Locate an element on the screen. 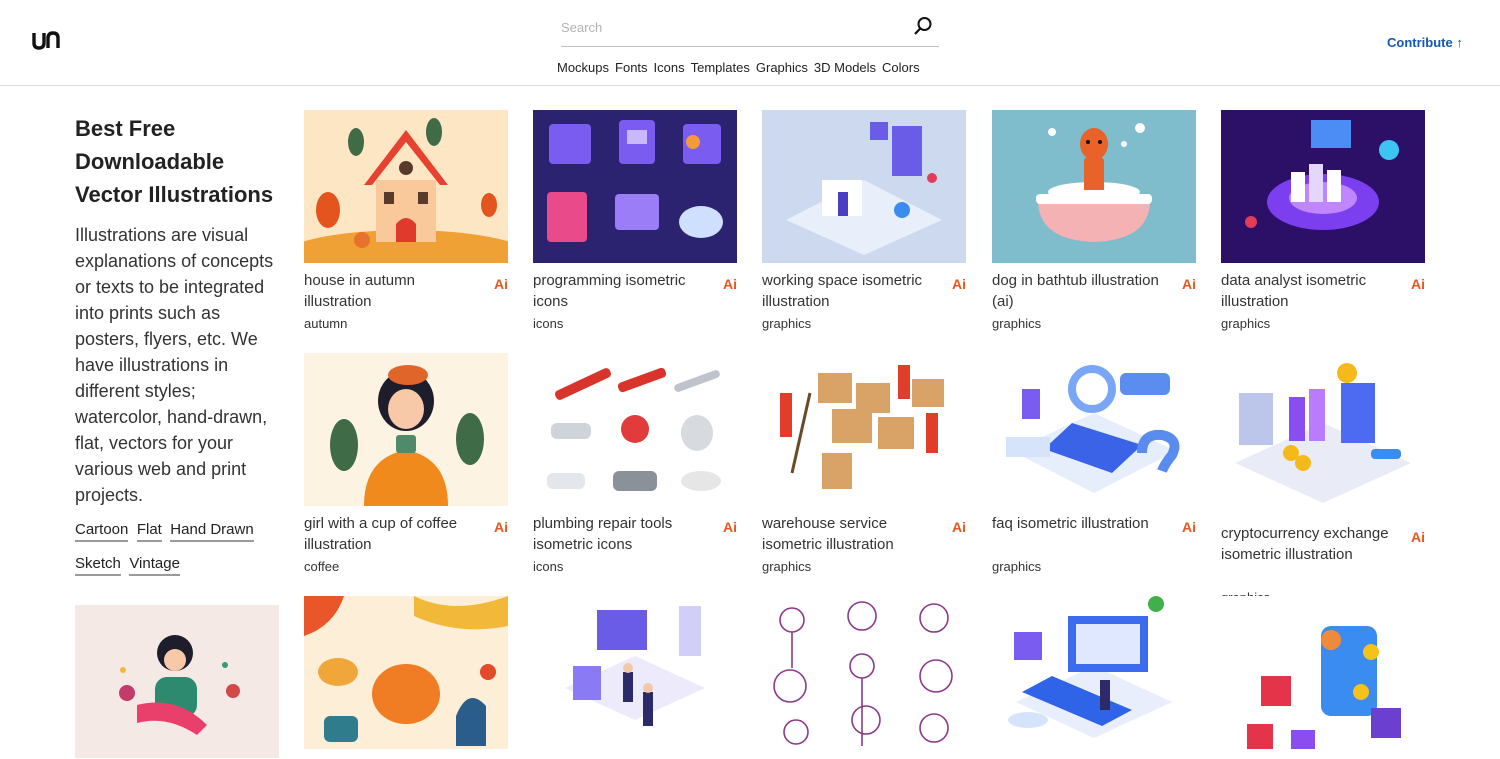  card-title: programming isometric icons is located at coordinates (623, 291).